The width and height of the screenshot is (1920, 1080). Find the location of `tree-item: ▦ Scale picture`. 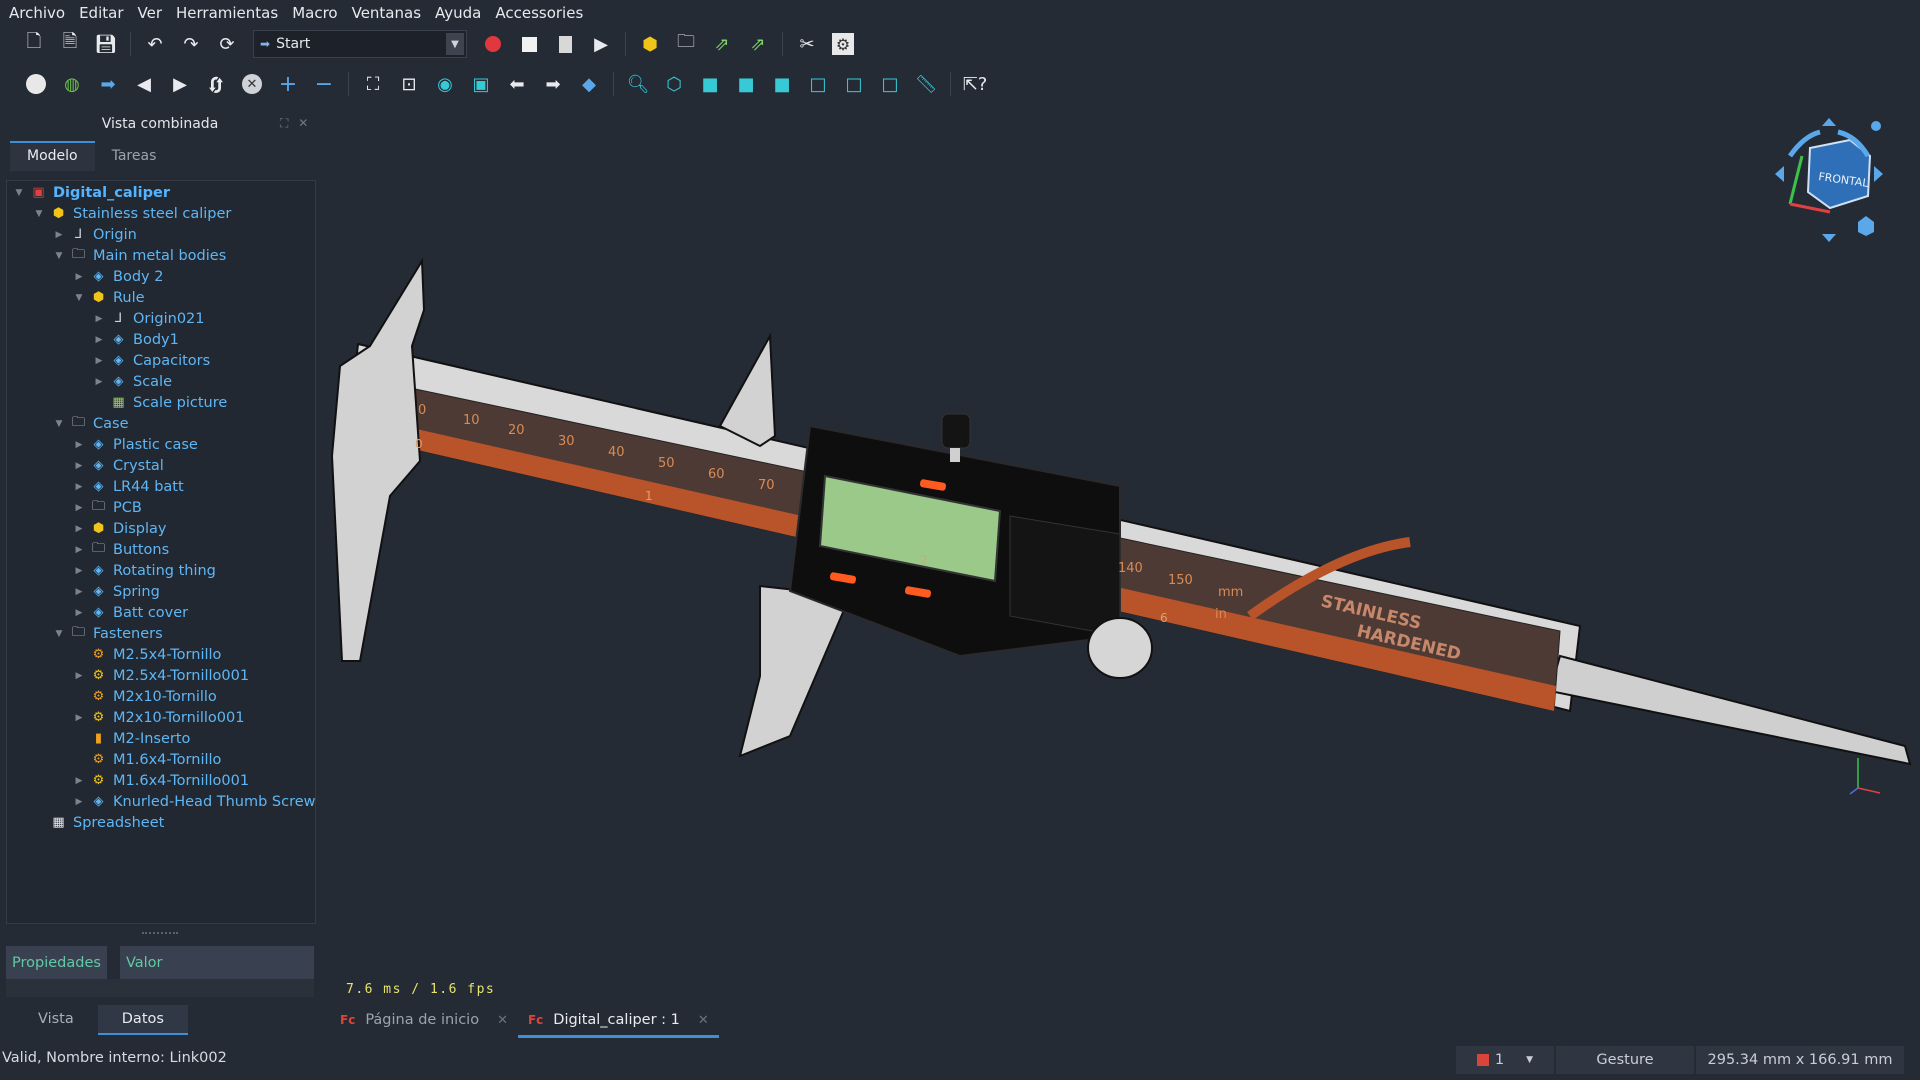

tree-item: ▦ Scale picture is located at coordinates (160, 402).